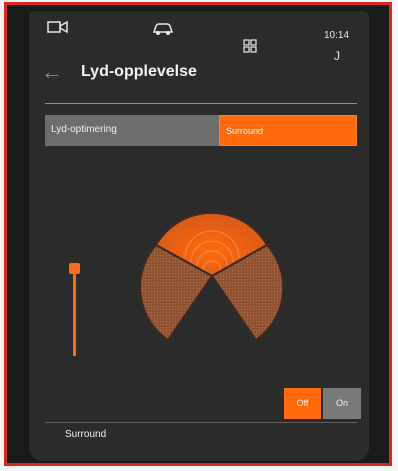 The height and width of the screenshot is (471, 398). Describe the element at coordinates (139, 71) in the screenshot. I see `page-title: Lyd-opplevelse` at that location.